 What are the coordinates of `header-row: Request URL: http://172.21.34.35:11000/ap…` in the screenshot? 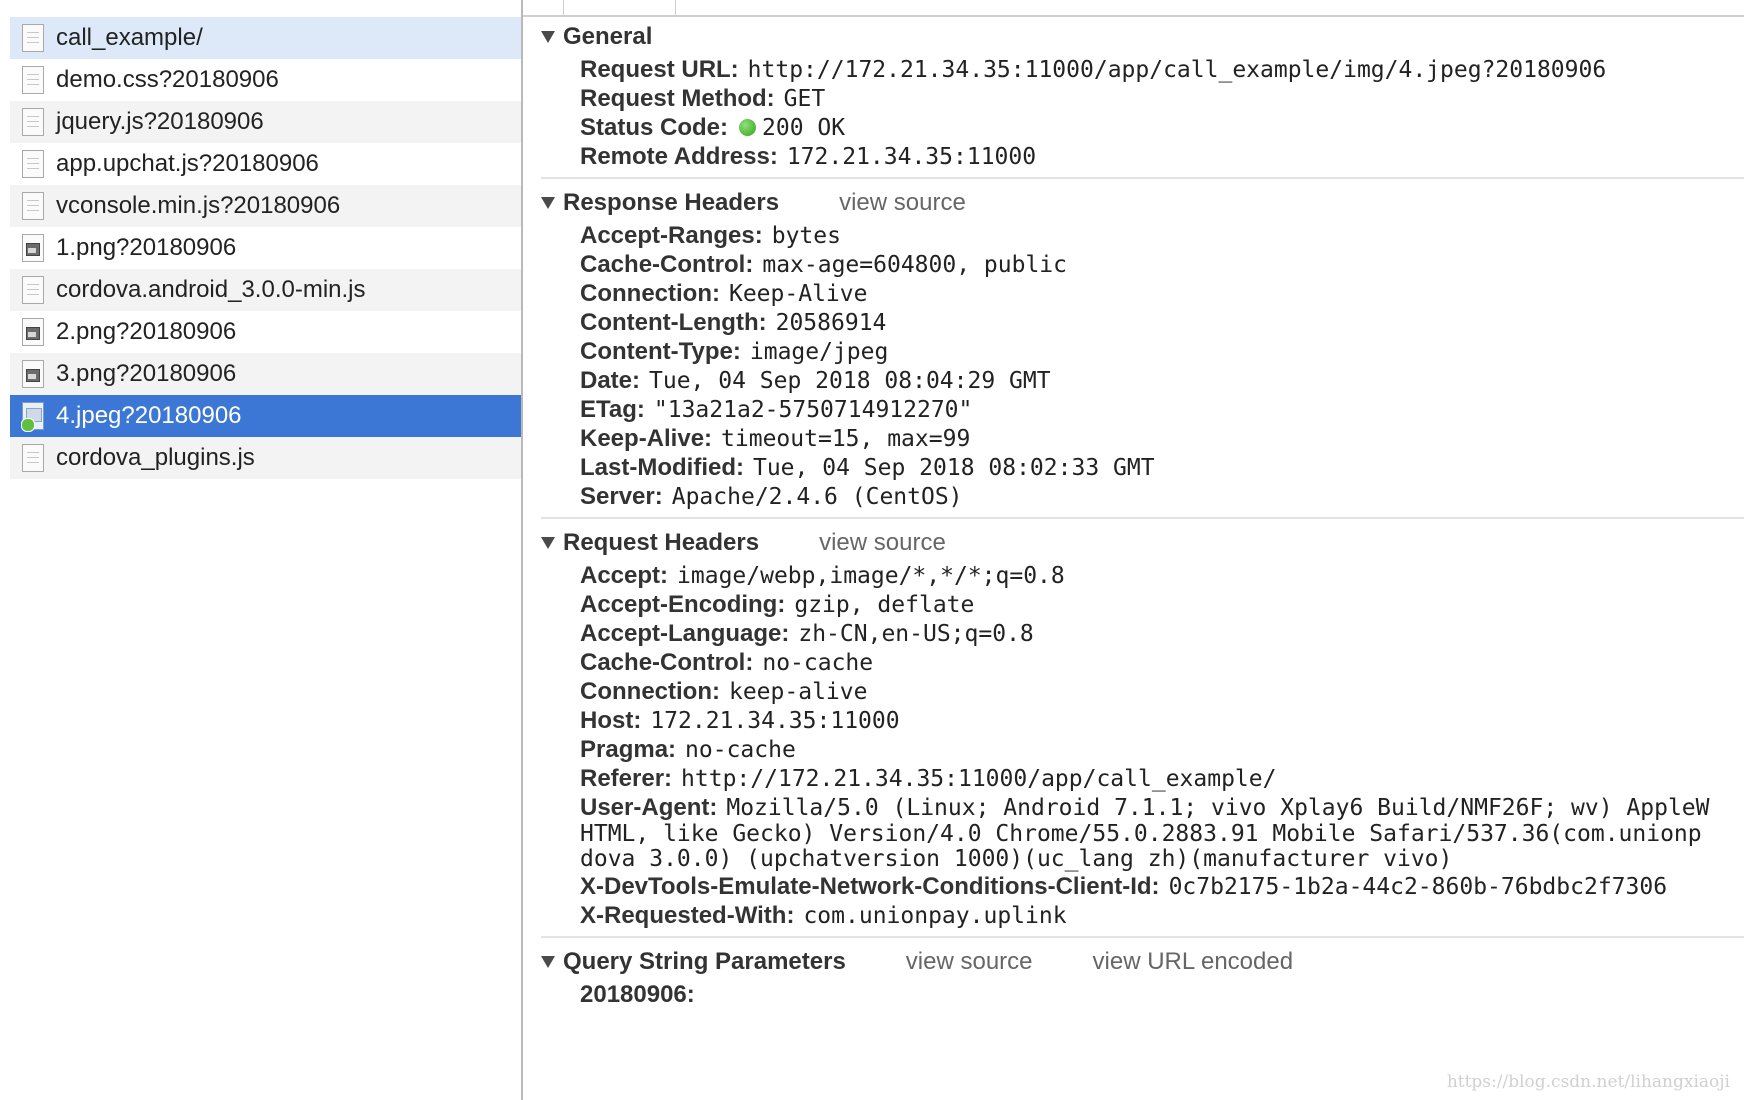 It's located at (1133, 69).